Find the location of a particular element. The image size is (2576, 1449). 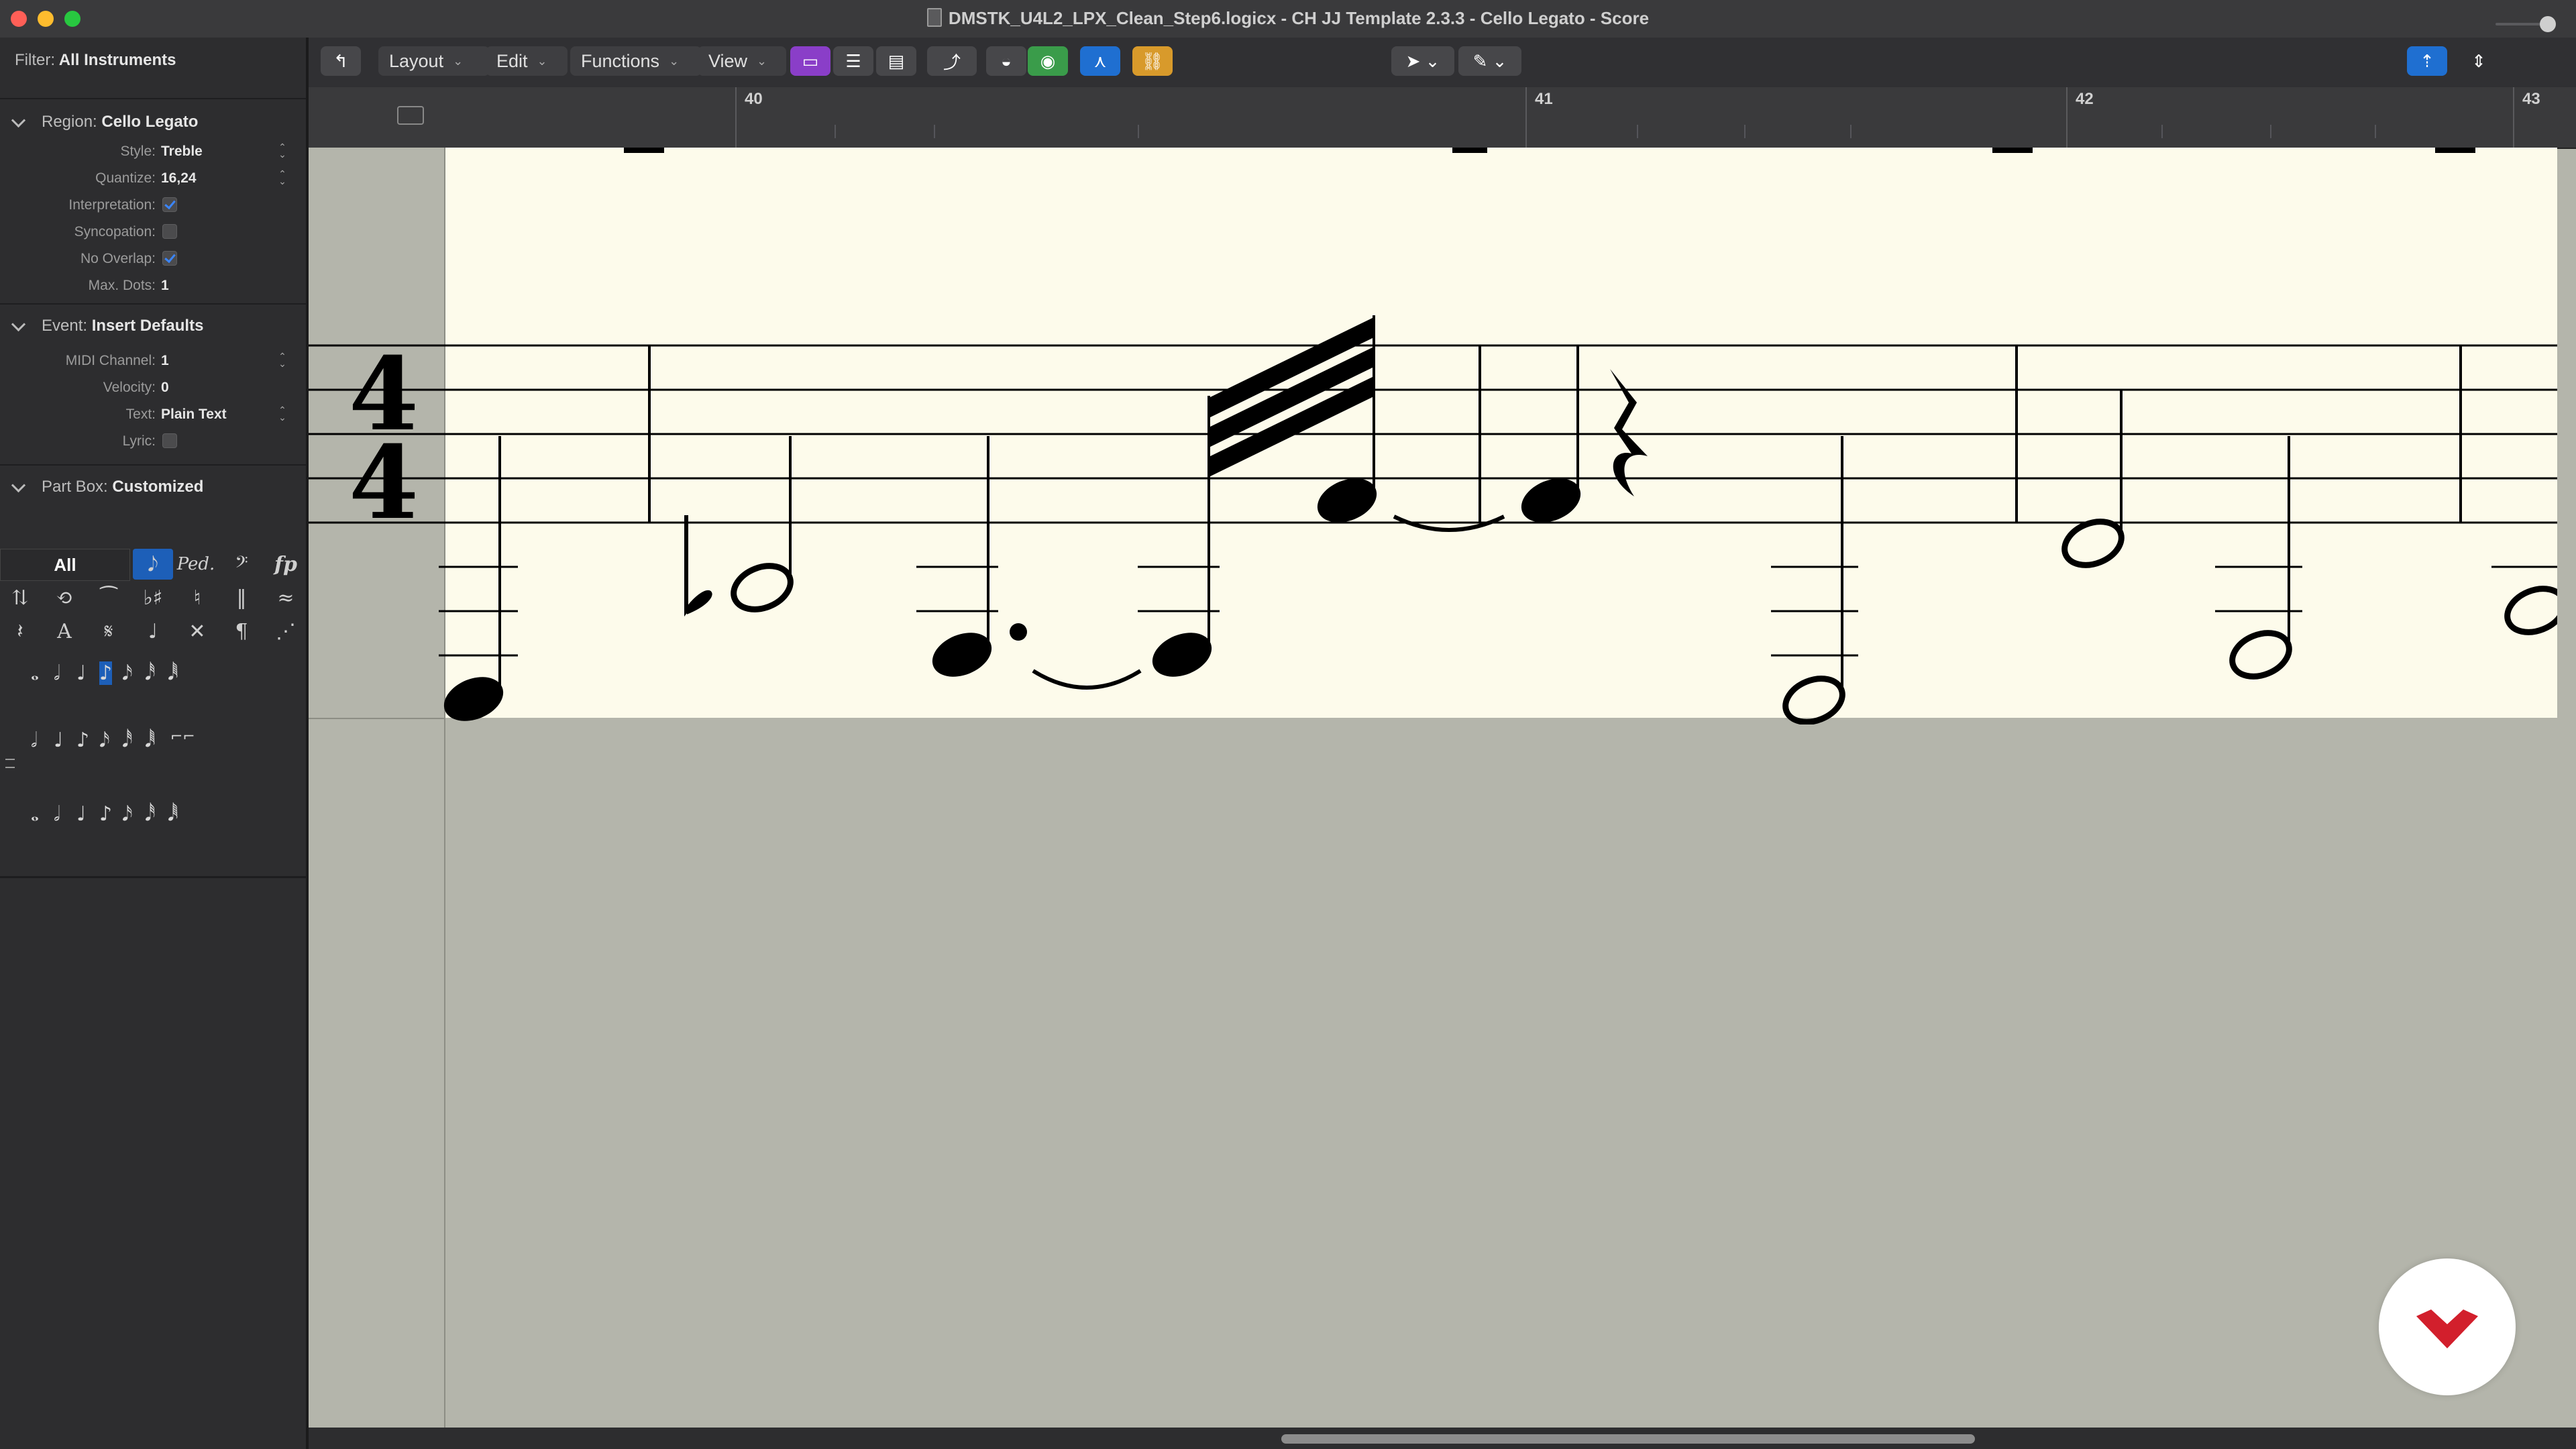

paragraph-group-icon: ¶ is located at coordinates (241, 631).